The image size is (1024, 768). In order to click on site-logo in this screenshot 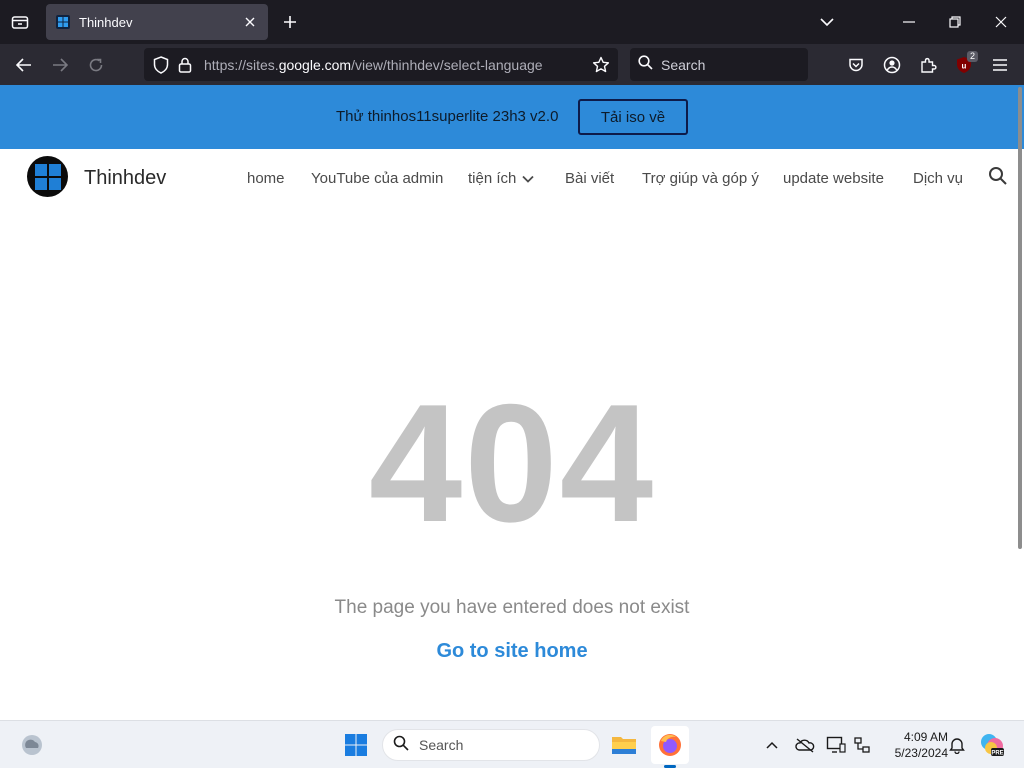, I will do `click(47, 176)`.